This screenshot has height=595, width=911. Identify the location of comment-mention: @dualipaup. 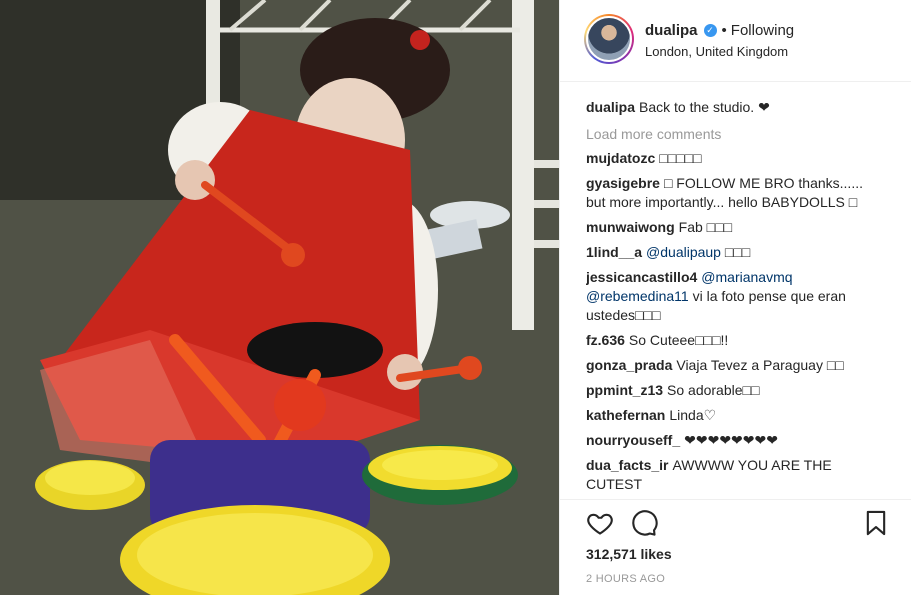
(683, 252).